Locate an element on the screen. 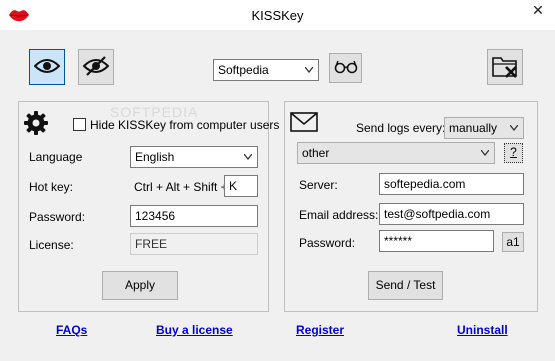  send-logs-value: manually is located at coordinates (473, 128).